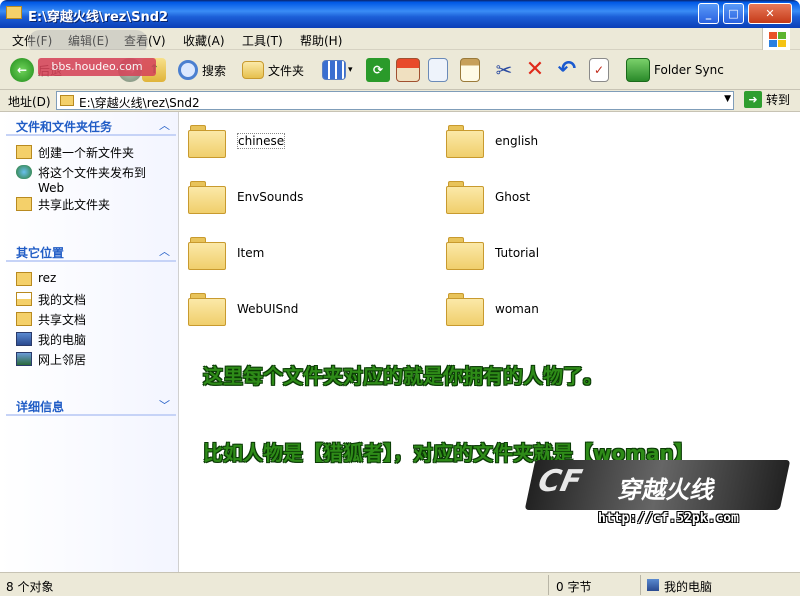 The image size is (800, 596). What do you see at coordinates (403, 376) in the screenshot?
I see `annotation-line-1: 这里每个文件夹对应的就是你拥有的人物了。` at bounding box center [403, 376].